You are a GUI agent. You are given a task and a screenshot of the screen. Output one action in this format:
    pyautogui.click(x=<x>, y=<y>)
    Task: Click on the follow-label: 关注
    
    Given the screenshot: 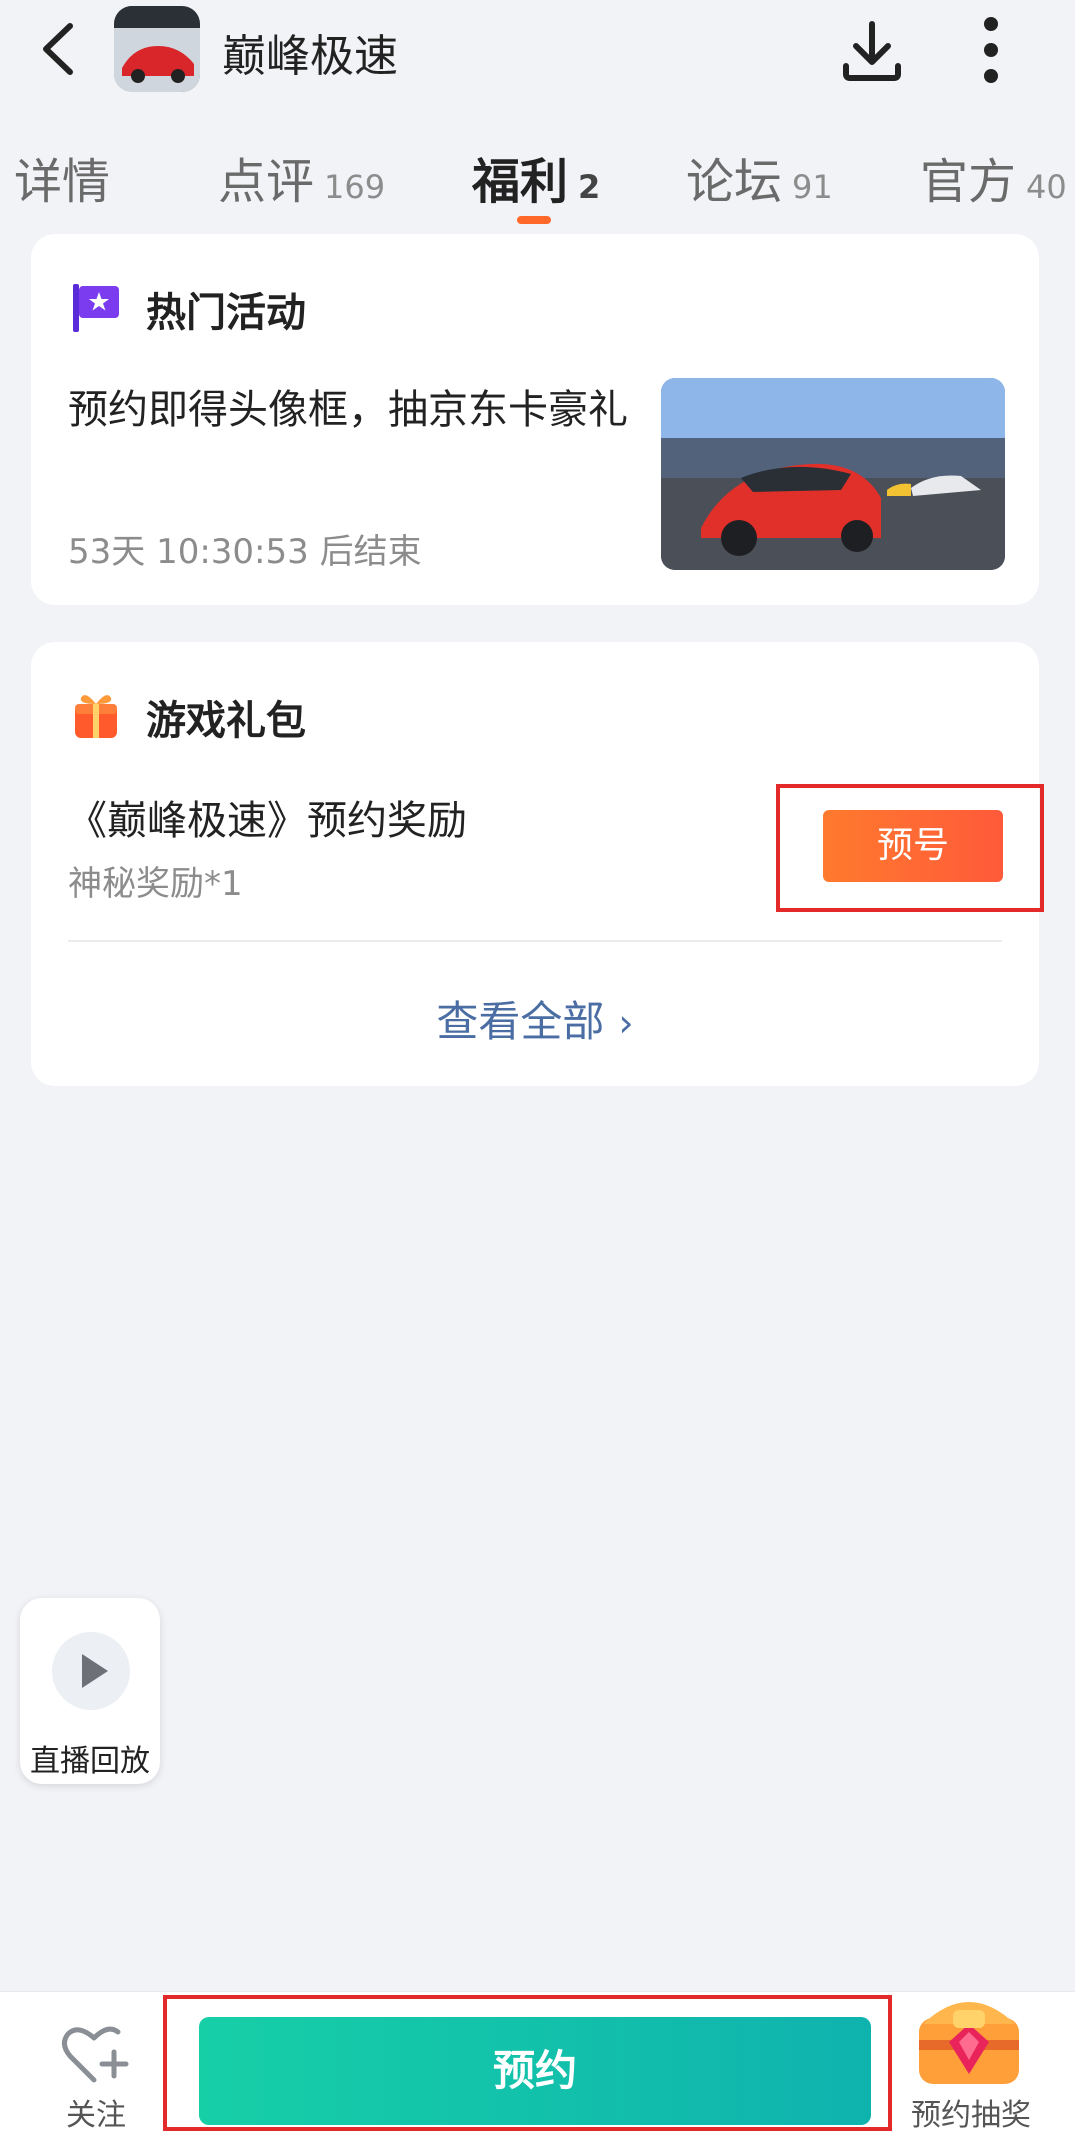 What is the action you would take?
    pyautogui.click(x=96, y=2115)
    